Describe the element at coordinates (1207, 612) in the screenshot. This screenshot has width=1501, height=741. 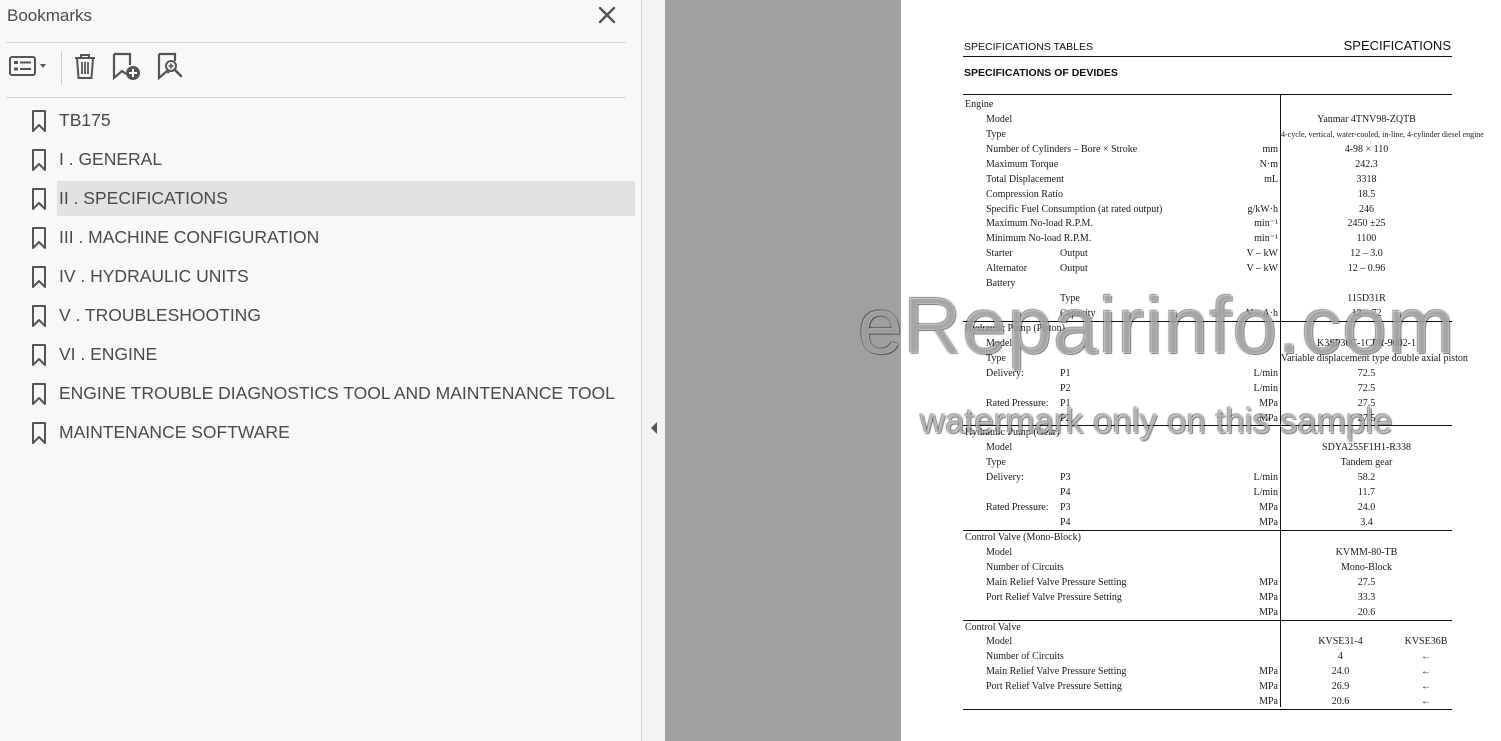
I see `table-row: MPa 20.6` at that location.